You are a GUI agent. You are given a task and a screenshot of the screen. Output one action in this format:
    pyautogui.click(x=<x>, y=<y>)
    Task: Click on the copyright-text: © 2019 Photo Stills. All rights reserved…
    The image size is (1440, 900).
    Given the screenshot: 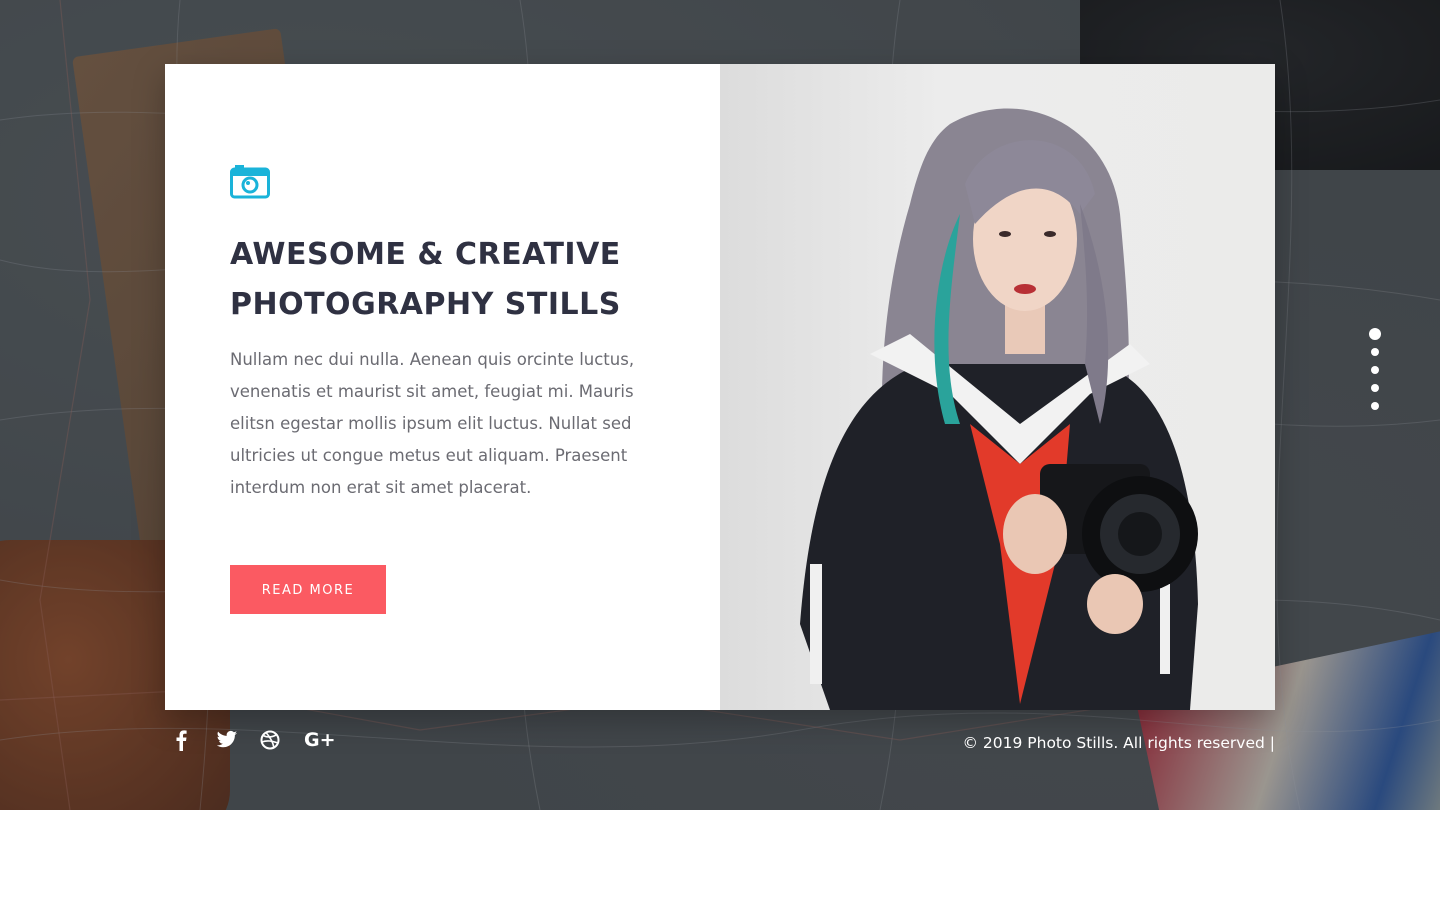 What is the action you would take?
    pyautogui.click(x=1118, y=743)
    